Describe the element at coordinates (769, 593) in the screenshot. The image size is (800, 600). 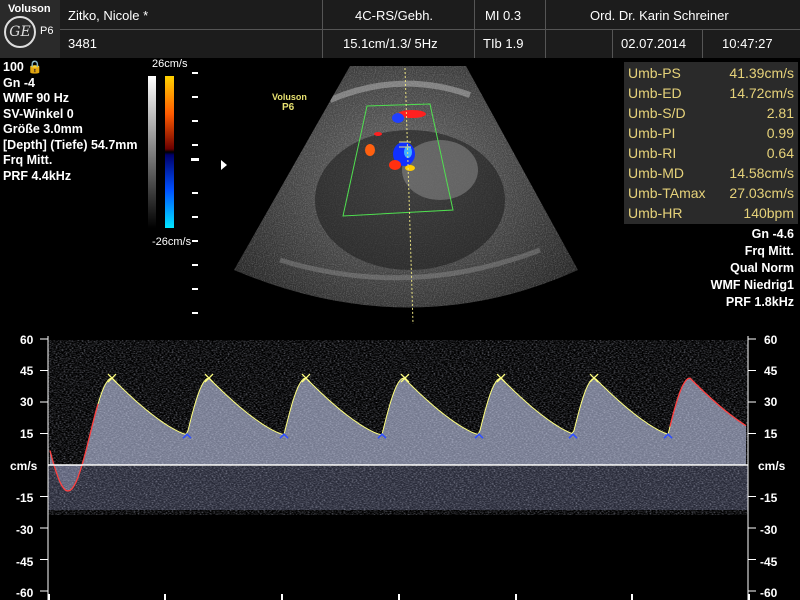
I see `axis-right-label: -60` at that location.